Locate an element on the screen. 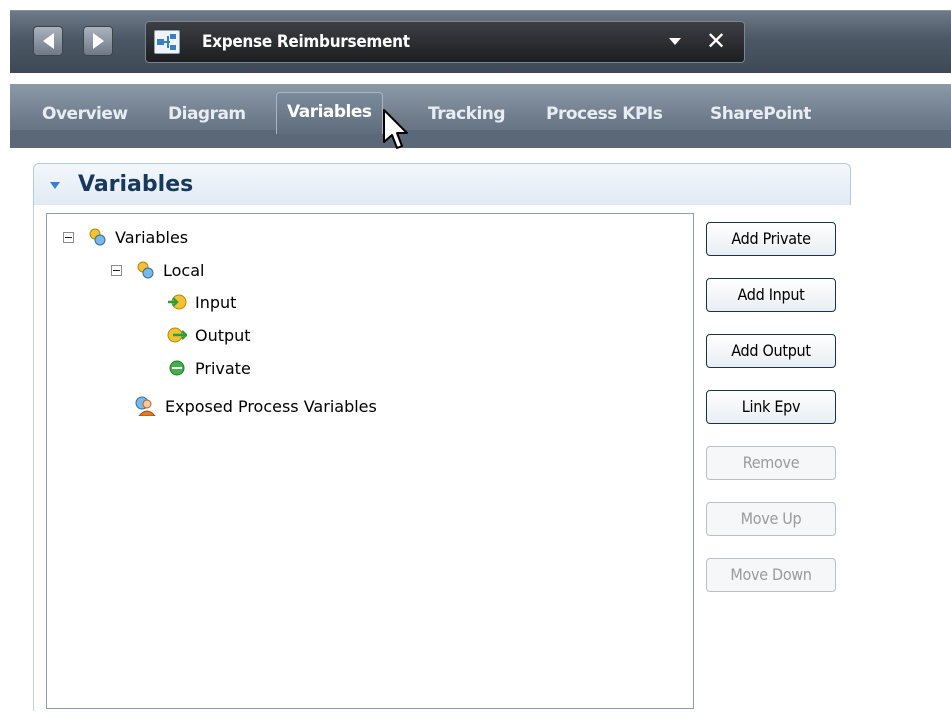 The image size is (951, 721). tab-diagram: Diagram is located at coordinates (207, 116).